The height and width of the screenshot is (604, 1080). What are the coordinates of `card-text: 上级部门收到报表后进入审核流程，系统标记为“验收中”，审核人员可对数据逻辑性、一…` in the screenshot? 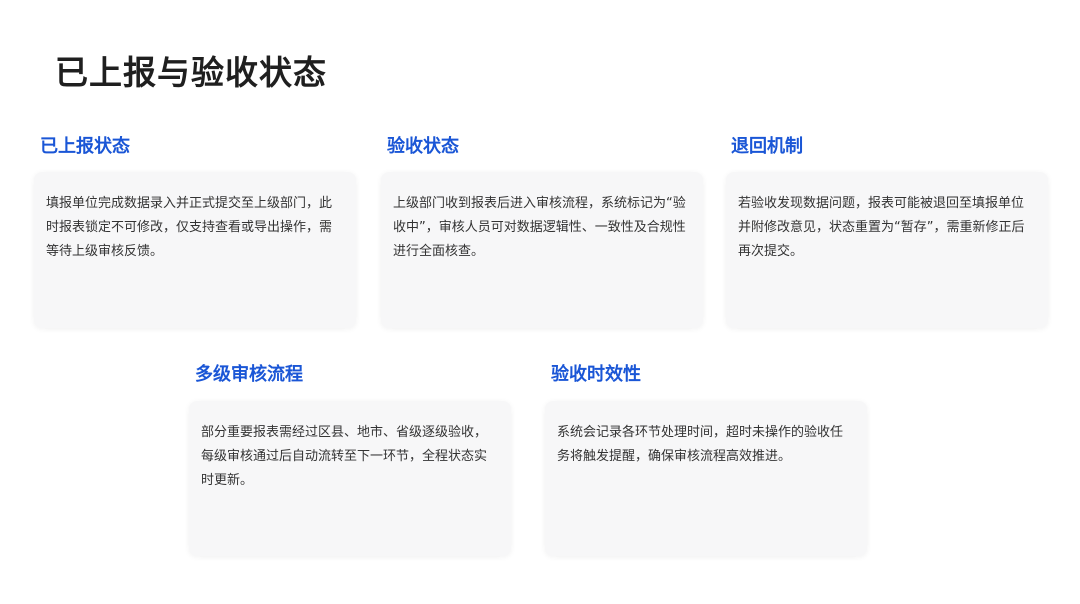 It's located at (539, 227).